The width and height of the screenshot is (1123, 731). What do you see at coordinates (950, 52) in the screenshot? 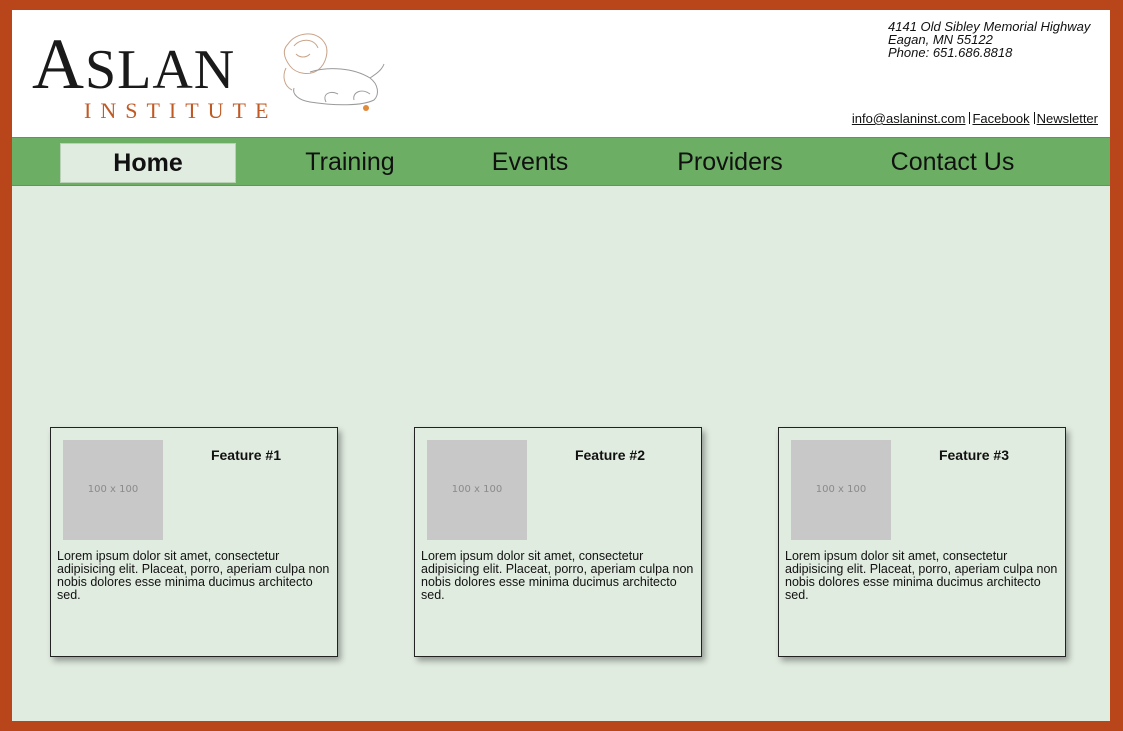
I see `phone-number: Phone: 651.686.8818` at bounding box center [950, 52].